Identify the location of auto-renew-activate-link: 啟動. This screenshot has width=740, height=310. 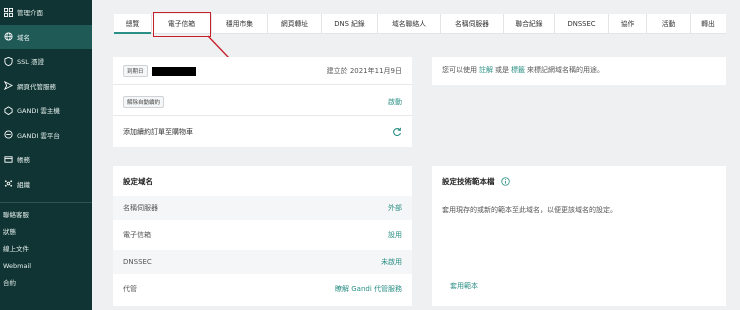
(395, 102).